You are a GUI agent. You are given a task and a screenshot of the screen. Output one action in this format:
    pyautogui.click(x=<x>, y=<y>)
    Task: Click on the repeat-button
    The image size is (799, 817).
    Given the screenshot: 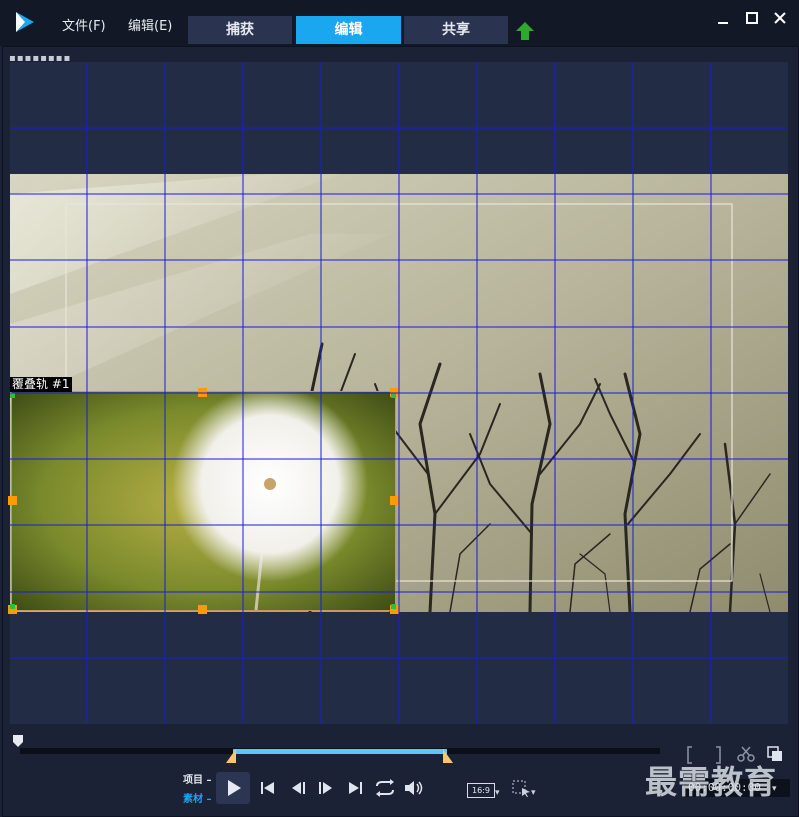 What is the action you would take?
    pyautogui.click(x=385, y=788)
    